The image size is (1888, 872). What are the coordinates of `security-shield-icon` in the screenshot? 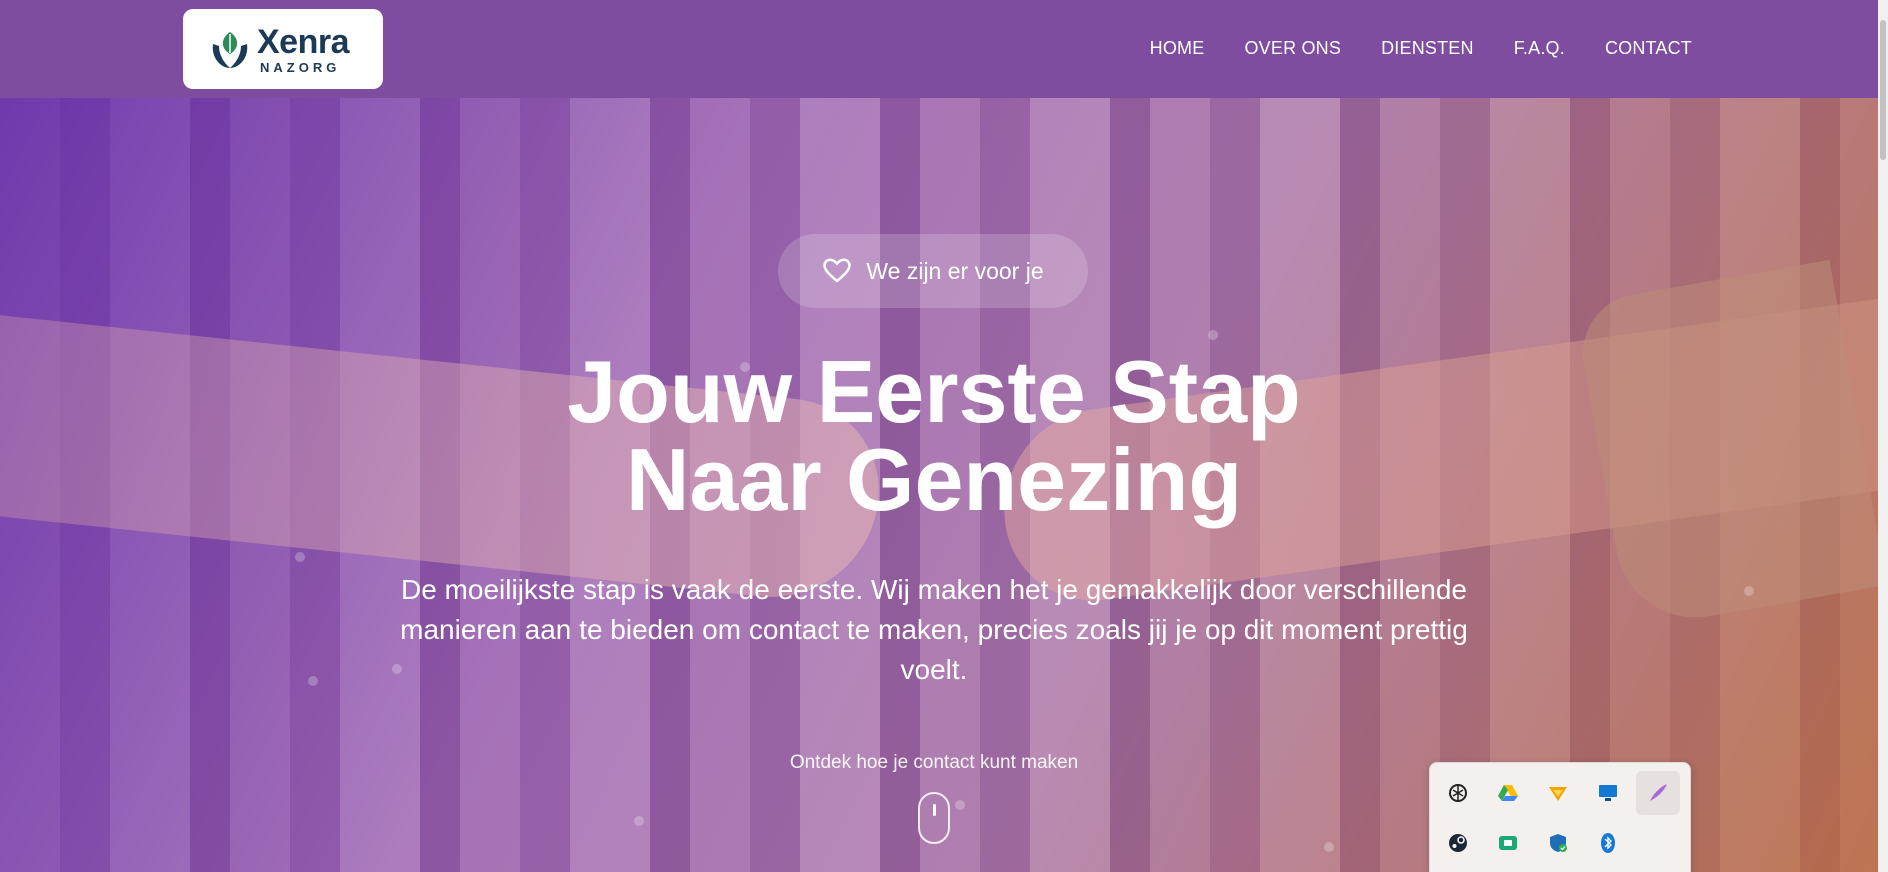 It's located at (1558, 843).